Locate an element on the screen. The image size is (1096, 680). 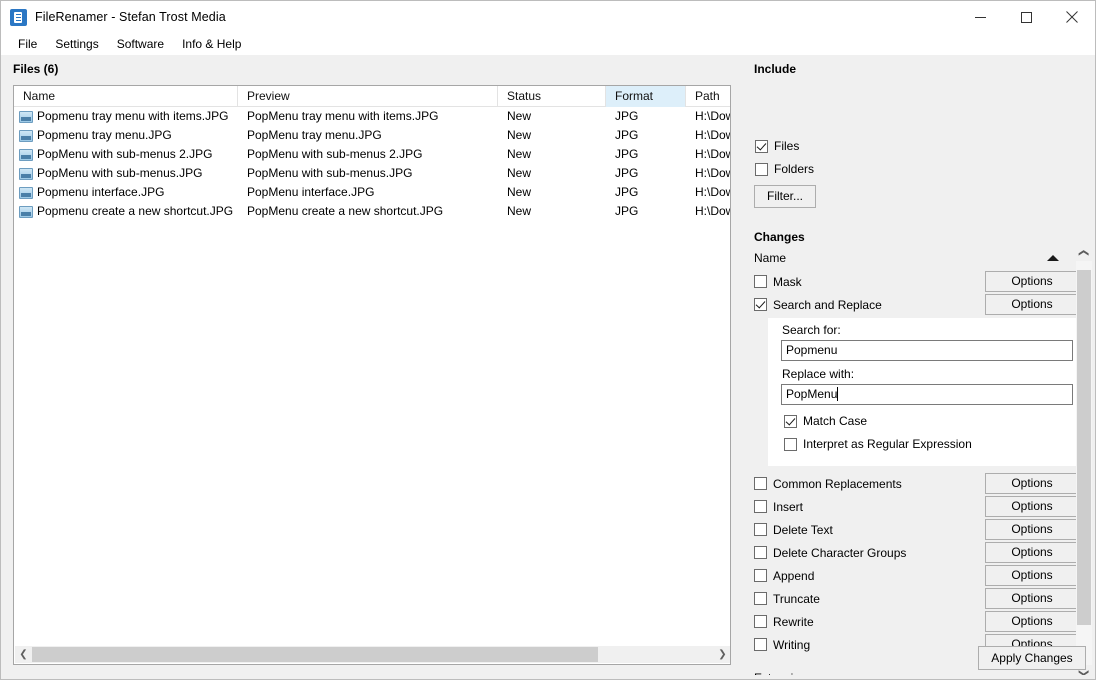
match-case-checkbox: Match Case is located at coordinates (825, 421).